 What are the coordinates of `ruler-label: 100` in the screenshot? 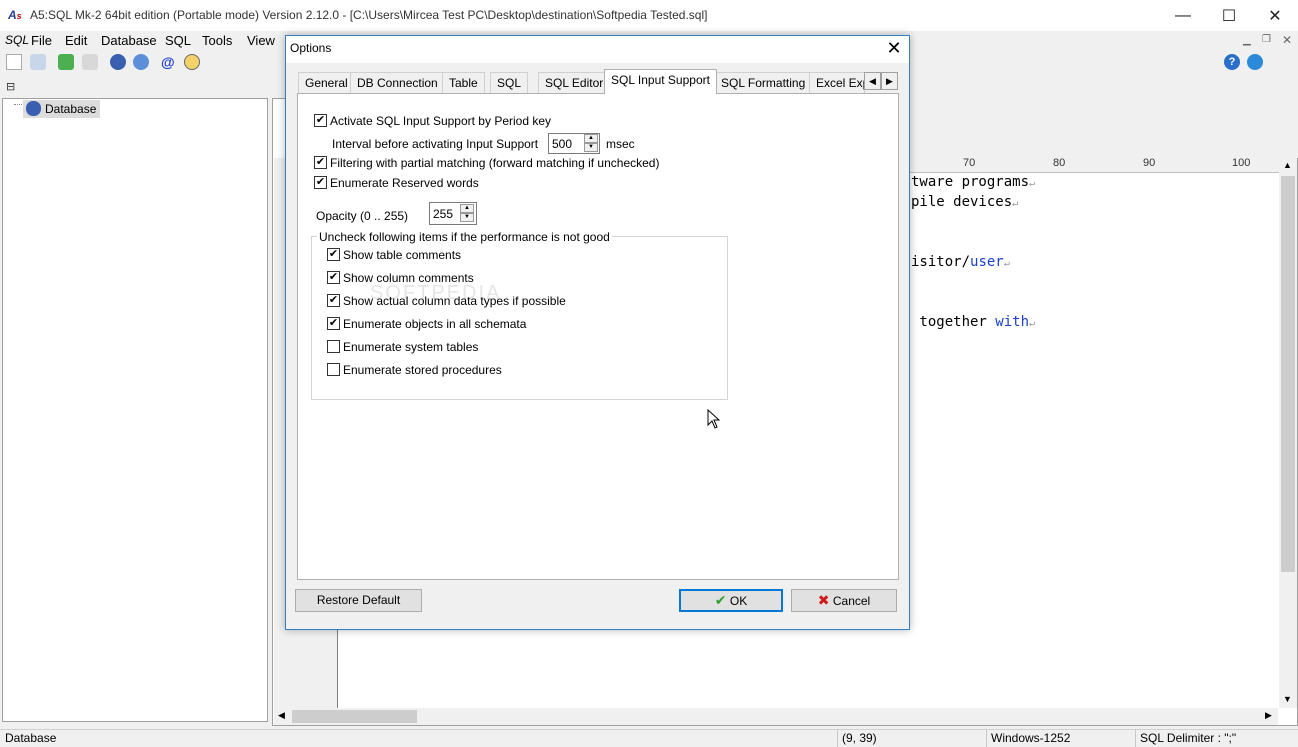 It's located at (1241, 163).